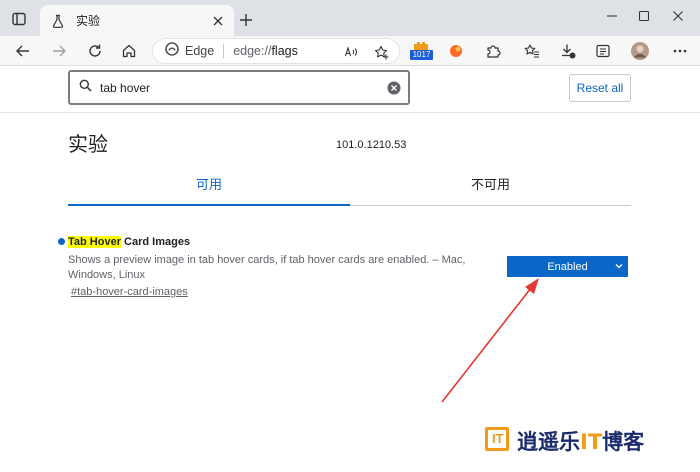  I want to click on extension-2-icon, so click(456, 51).